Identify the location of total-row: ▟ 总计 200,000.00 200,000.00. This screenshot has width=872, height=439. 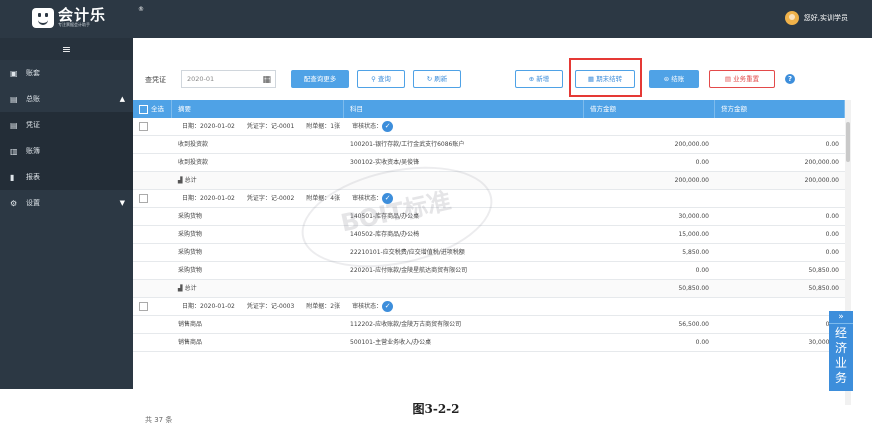
(489, 181).